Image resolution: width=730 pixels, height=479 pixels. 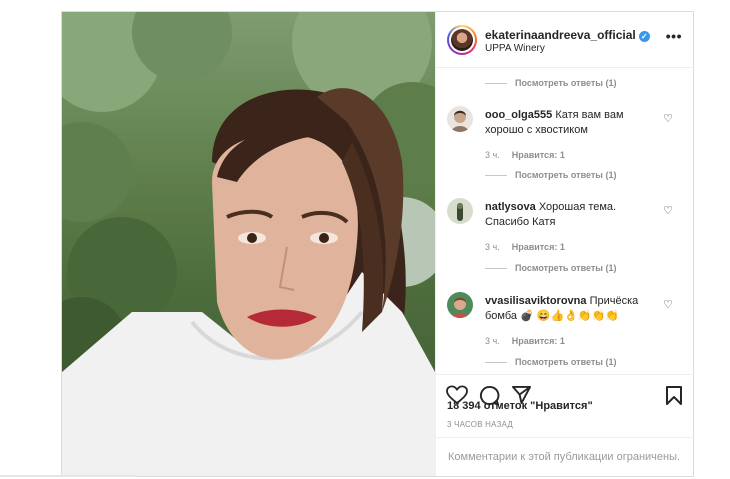 I want to click on author-username-text: ekaterinaandreeva_official, so click(x=560, y=35).